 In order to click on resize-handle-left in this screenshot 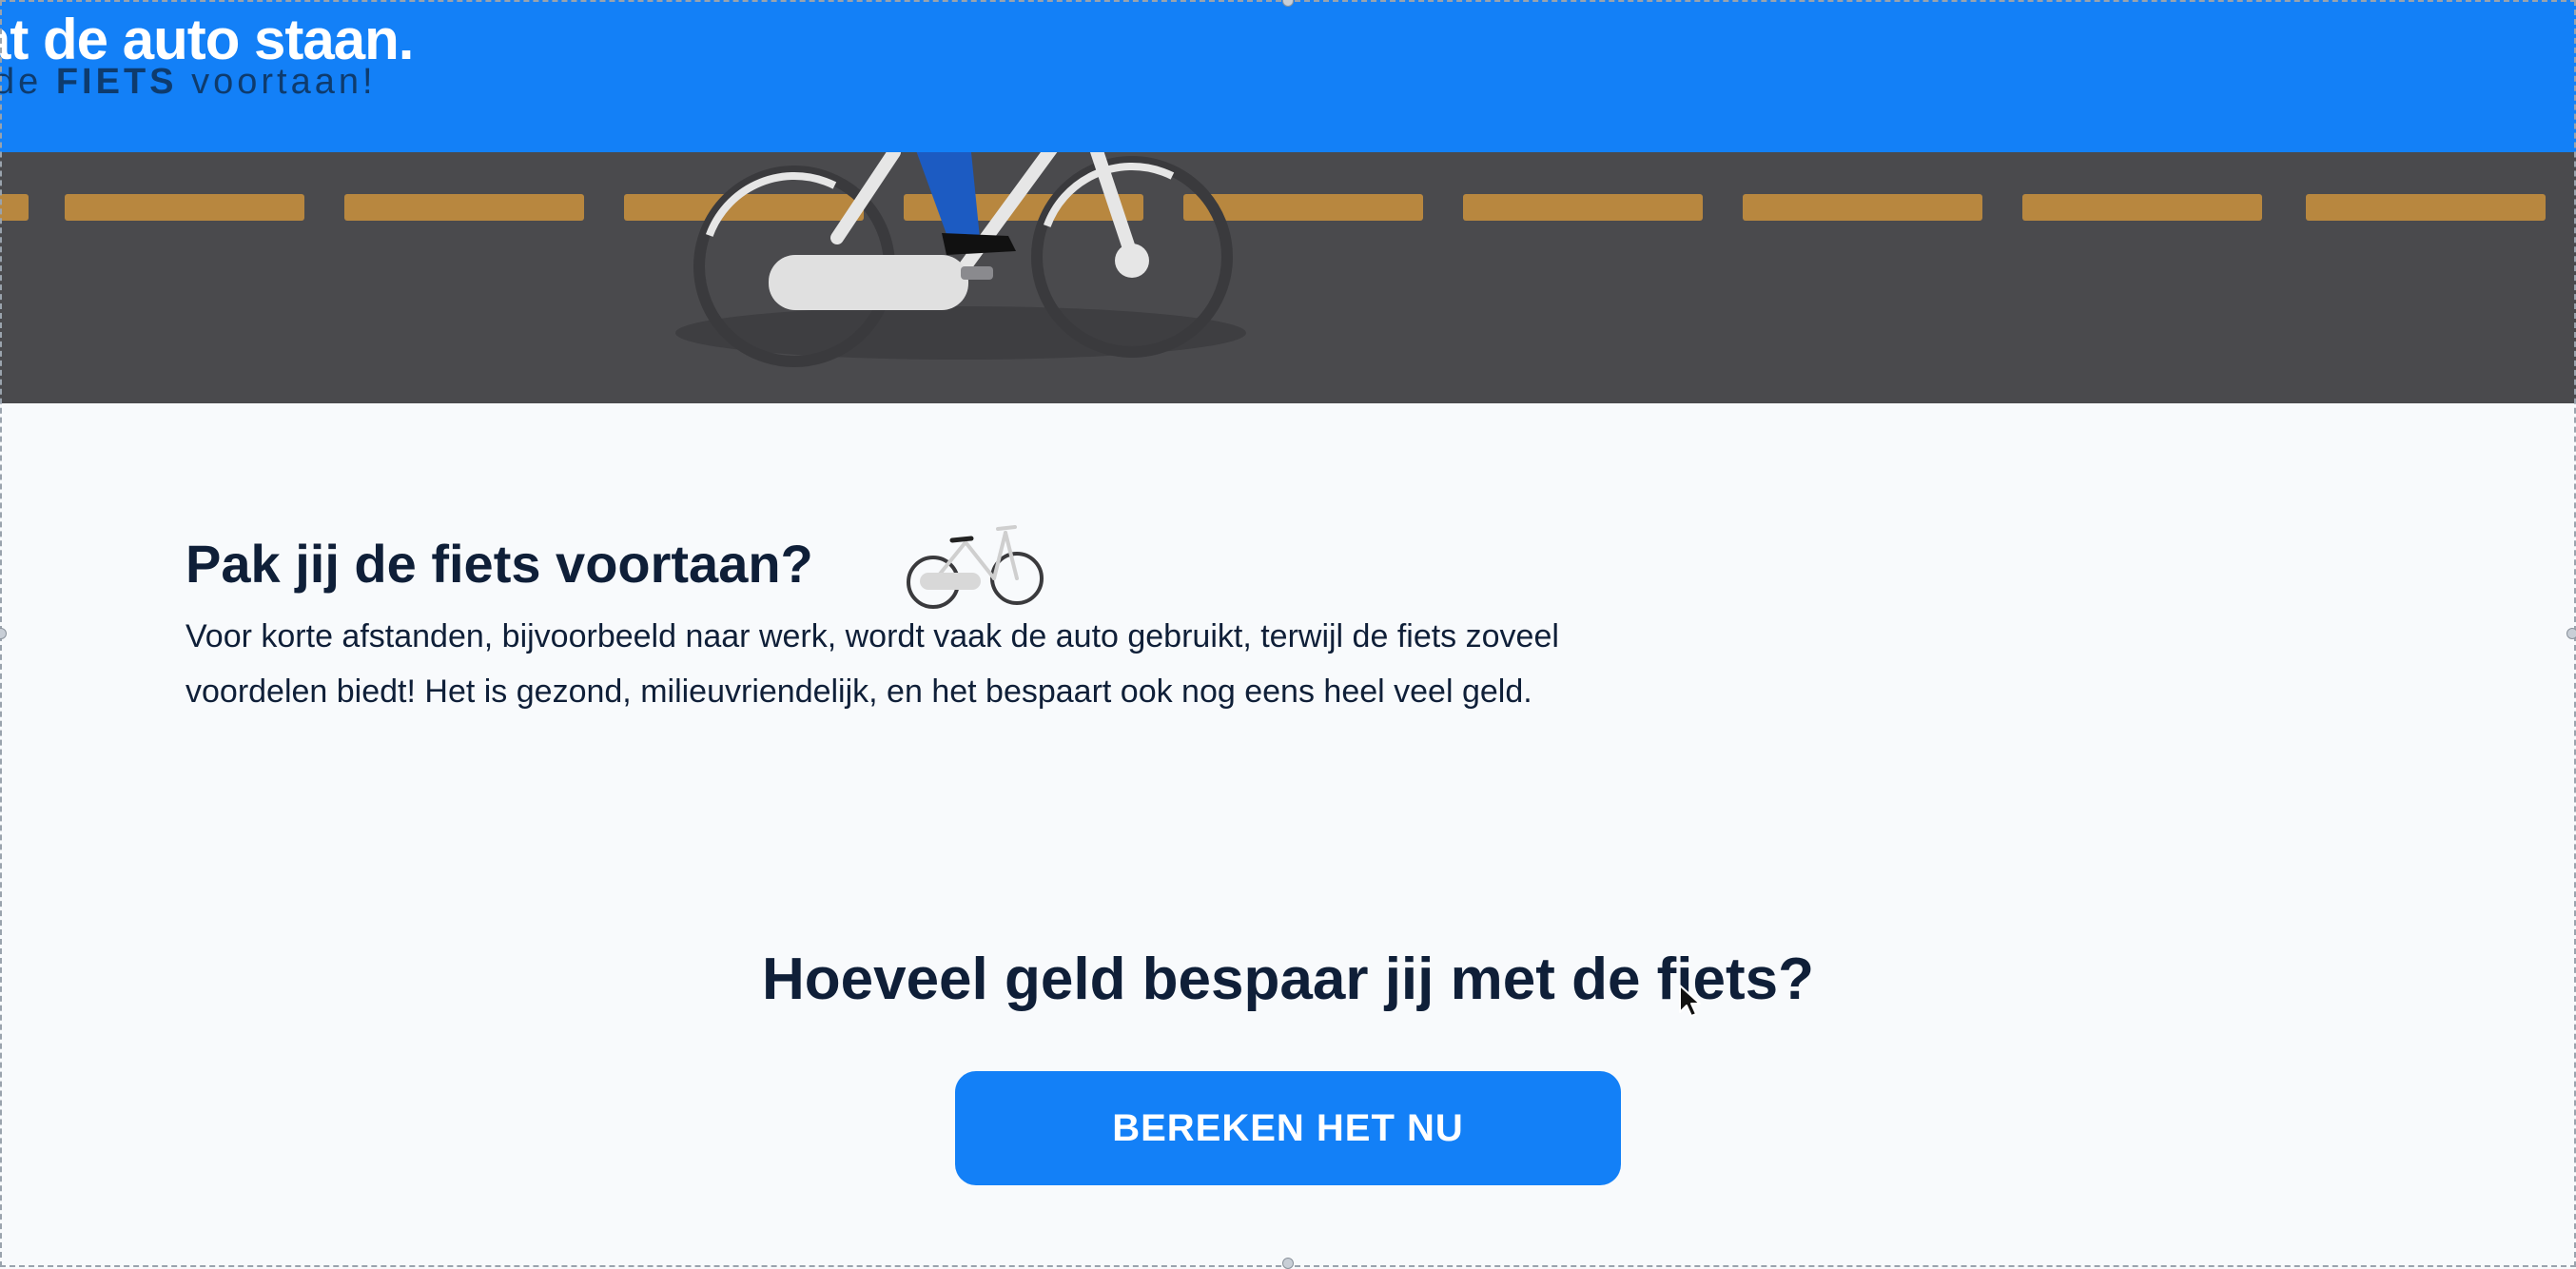, I will do `click(4, 633)`.